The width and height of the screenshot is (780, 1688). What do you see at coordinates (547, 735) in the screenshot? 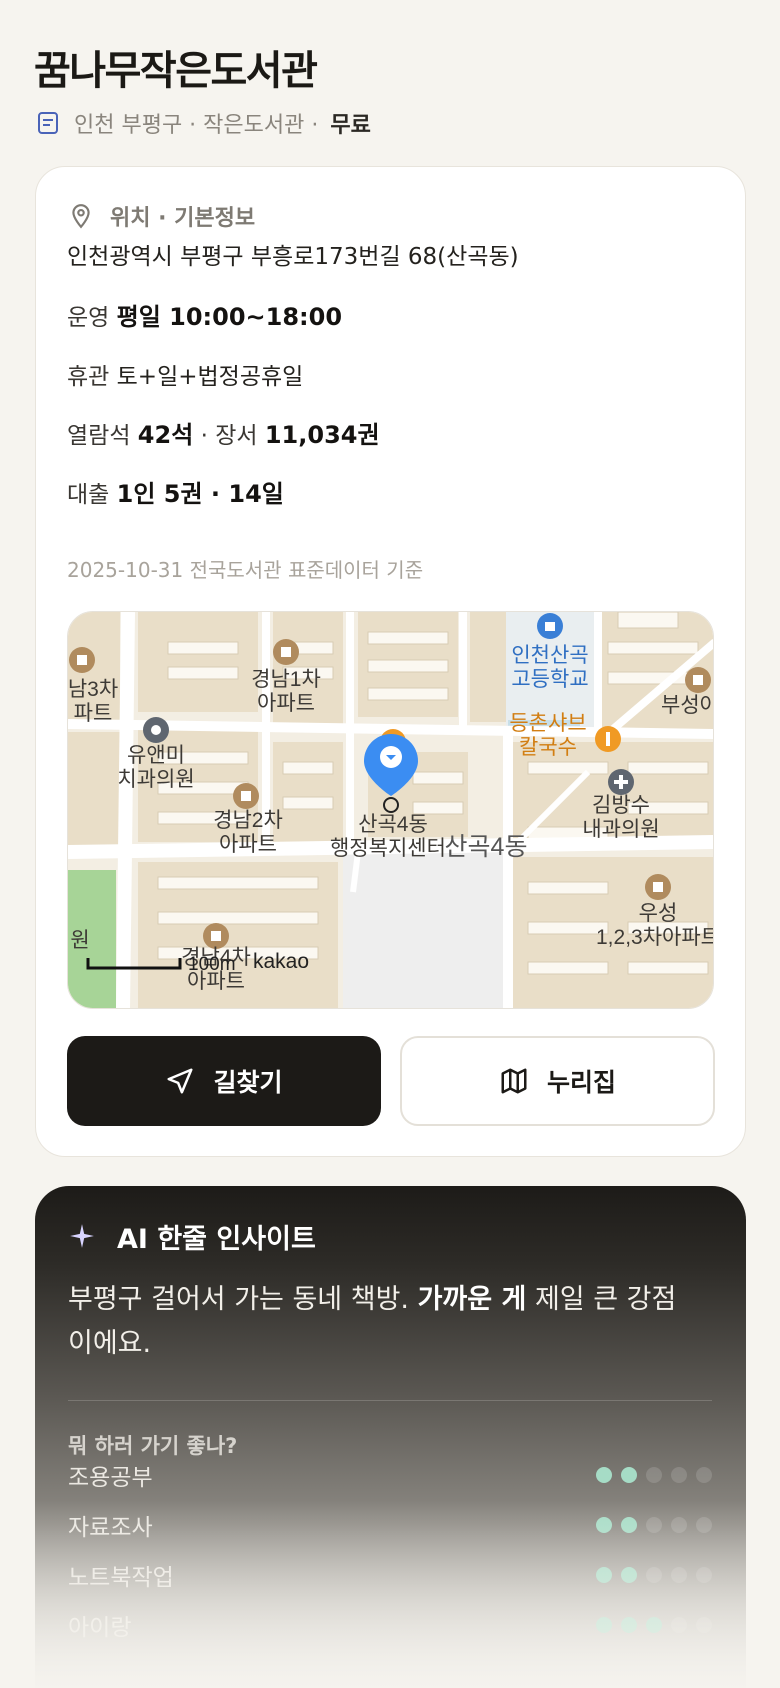
I see `map-label-restaurant: 등촌샤브 칼국수` at bounding box center [547, 735].